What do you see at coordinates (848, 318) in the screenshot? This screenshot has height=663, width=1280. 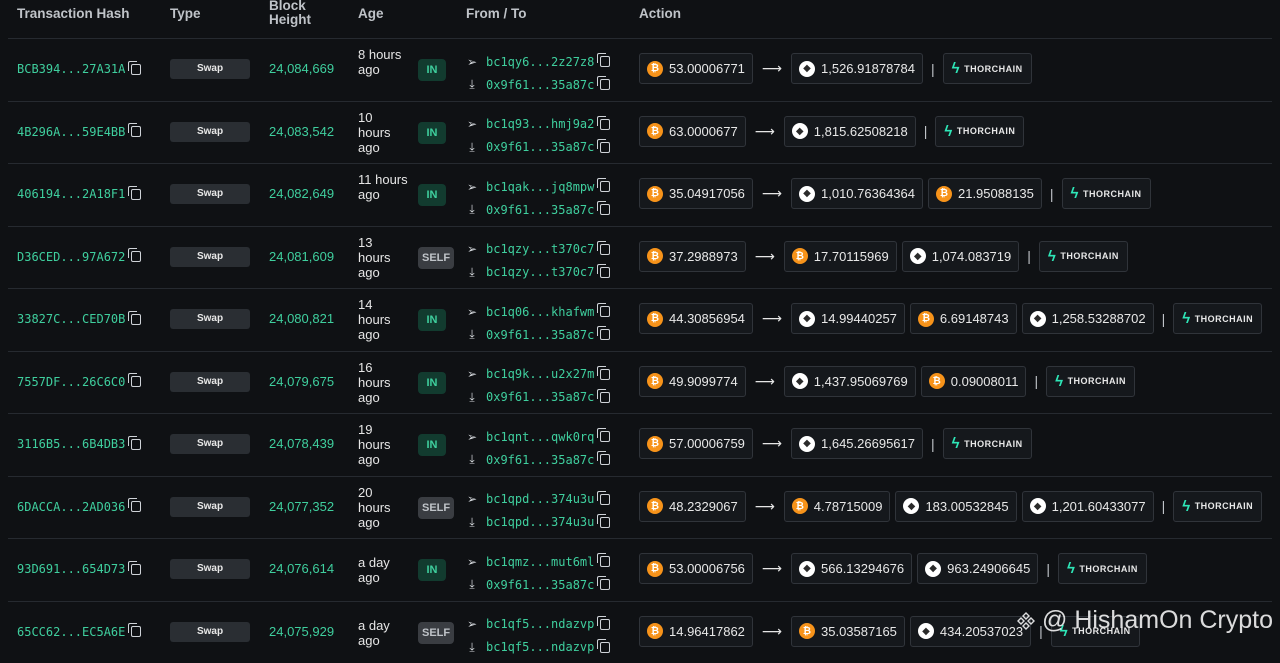 I see `token-amount: ◆14.99440257` at bounding box center [848, 318].